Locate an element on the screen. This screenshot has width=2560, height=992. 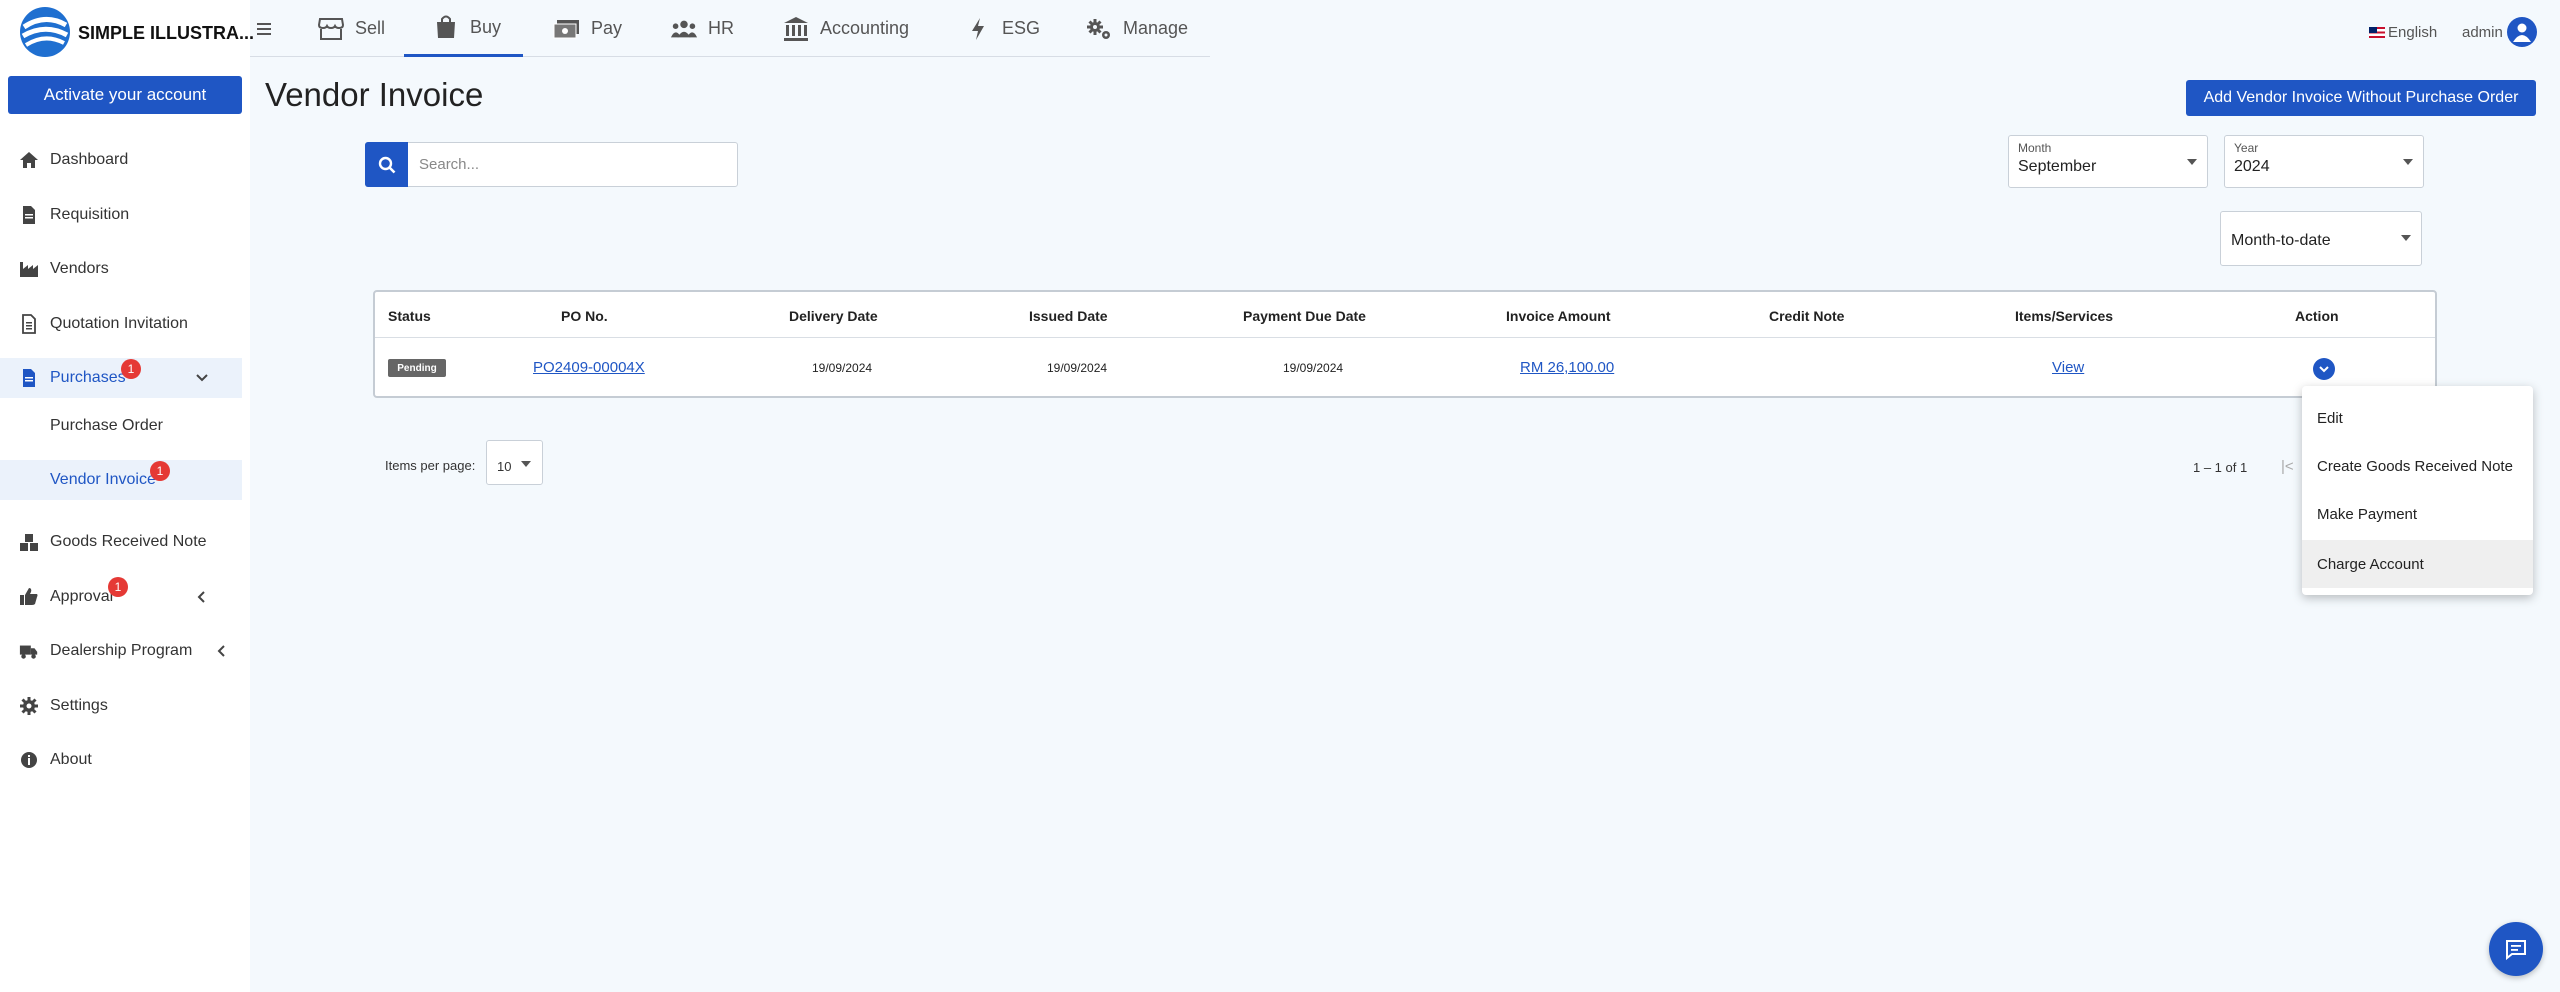
search-box is located at coordinates (551, 164).